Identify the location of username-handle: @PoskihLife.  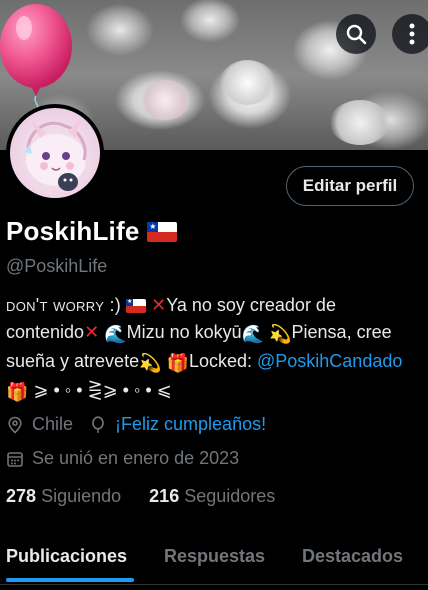
(57, 266).